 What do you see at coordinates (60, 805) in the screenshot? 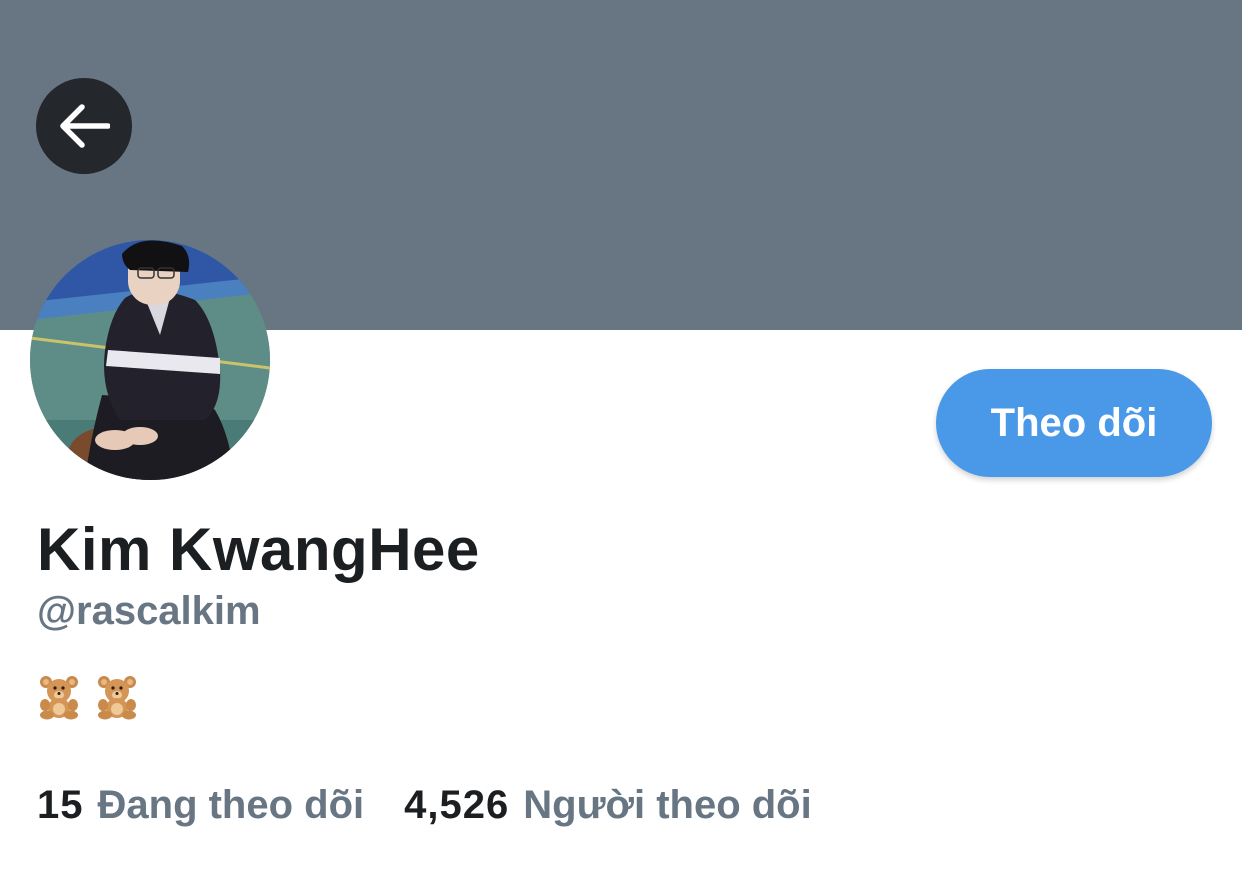
I see `following-count: 15` at bounding box center [60, 805].